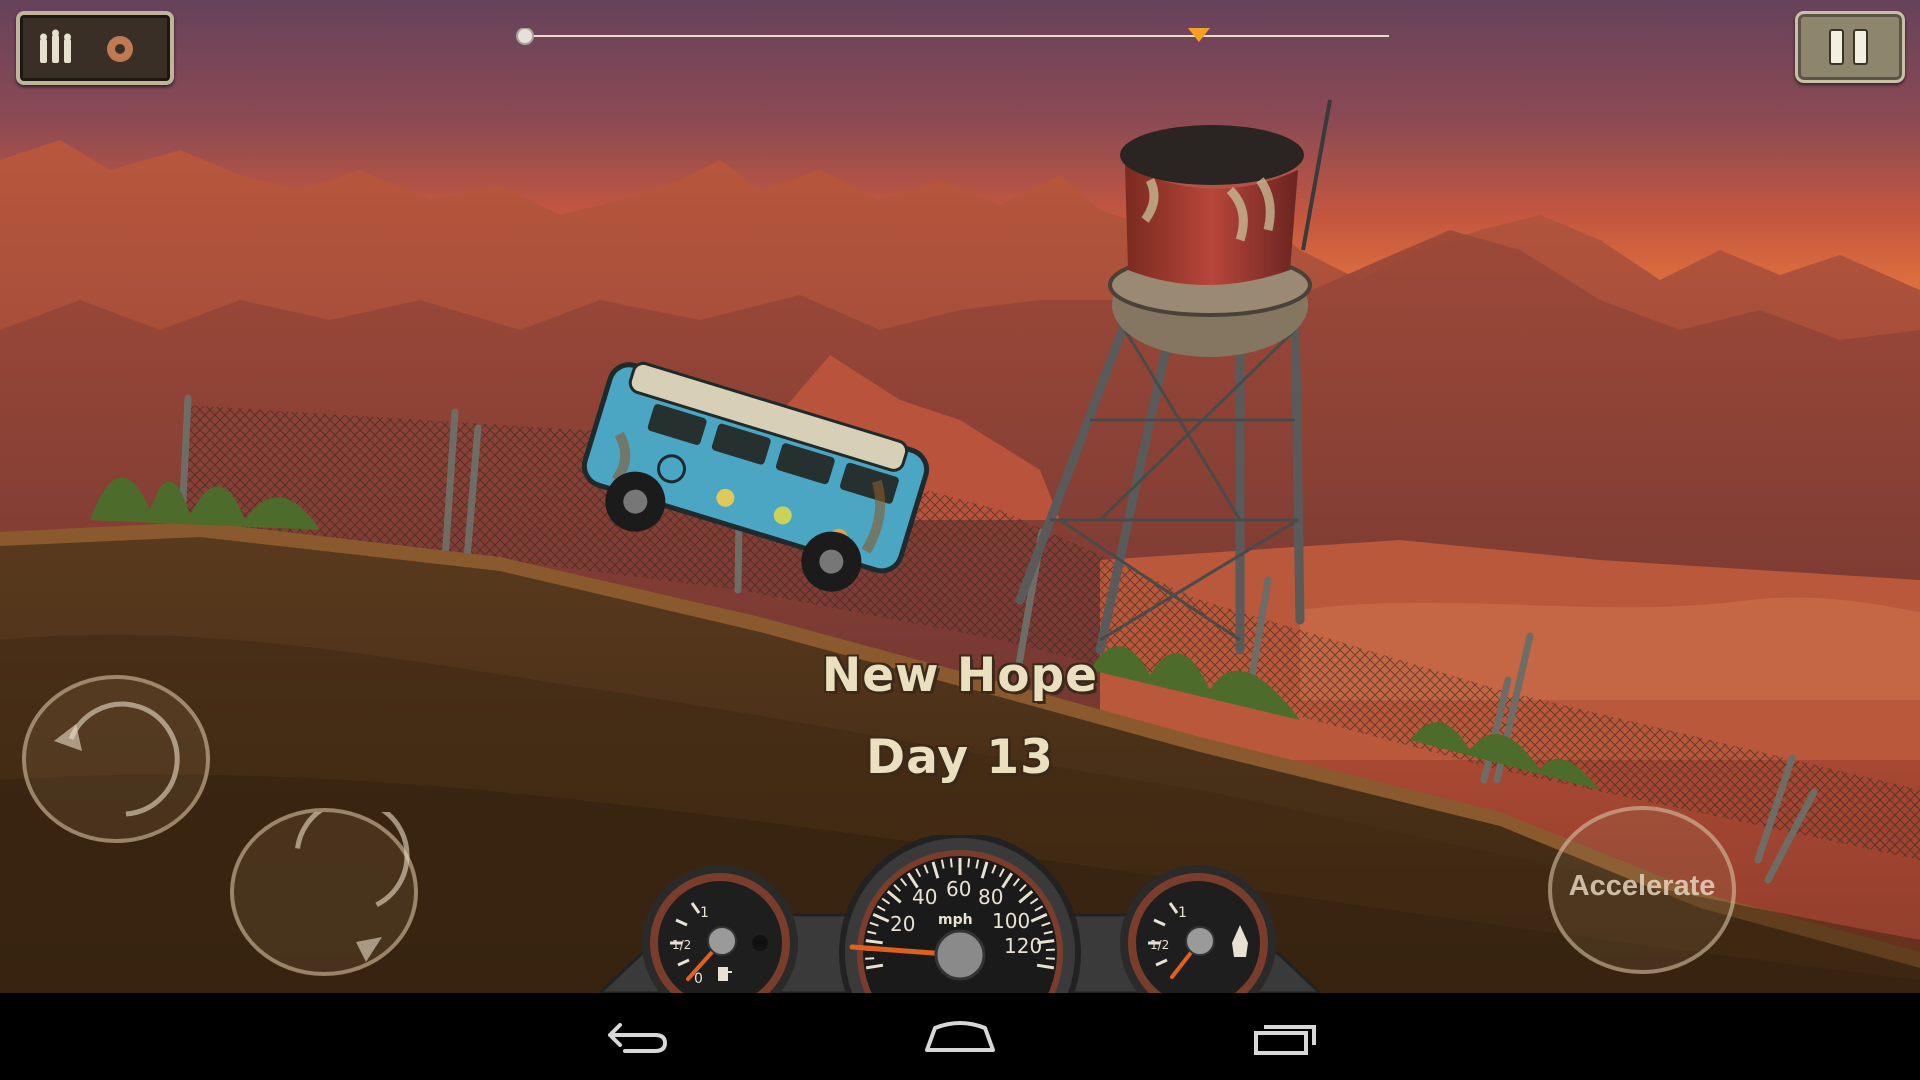 This screenshot has height=1080, width=1920. What do you see at coordinates (681, 945) in the screenshot?
I see `fuel-label-half: 1/2` at bounding box center [681, 945].